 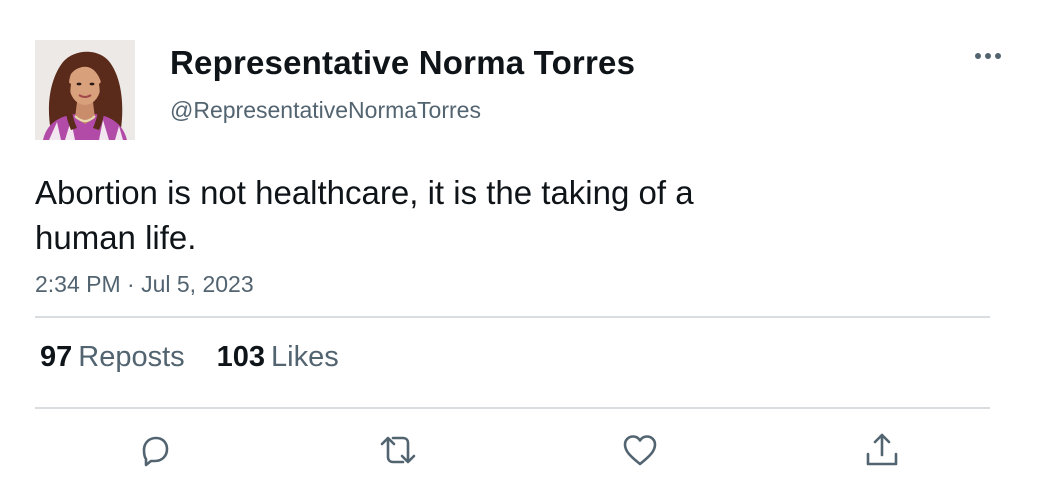 What do you see at coordinates (144, 284) in the screenshot?
I see `tweet-timestamp: 2:34 PM · Jul 5, 2023` at bounding box center [144, 284].